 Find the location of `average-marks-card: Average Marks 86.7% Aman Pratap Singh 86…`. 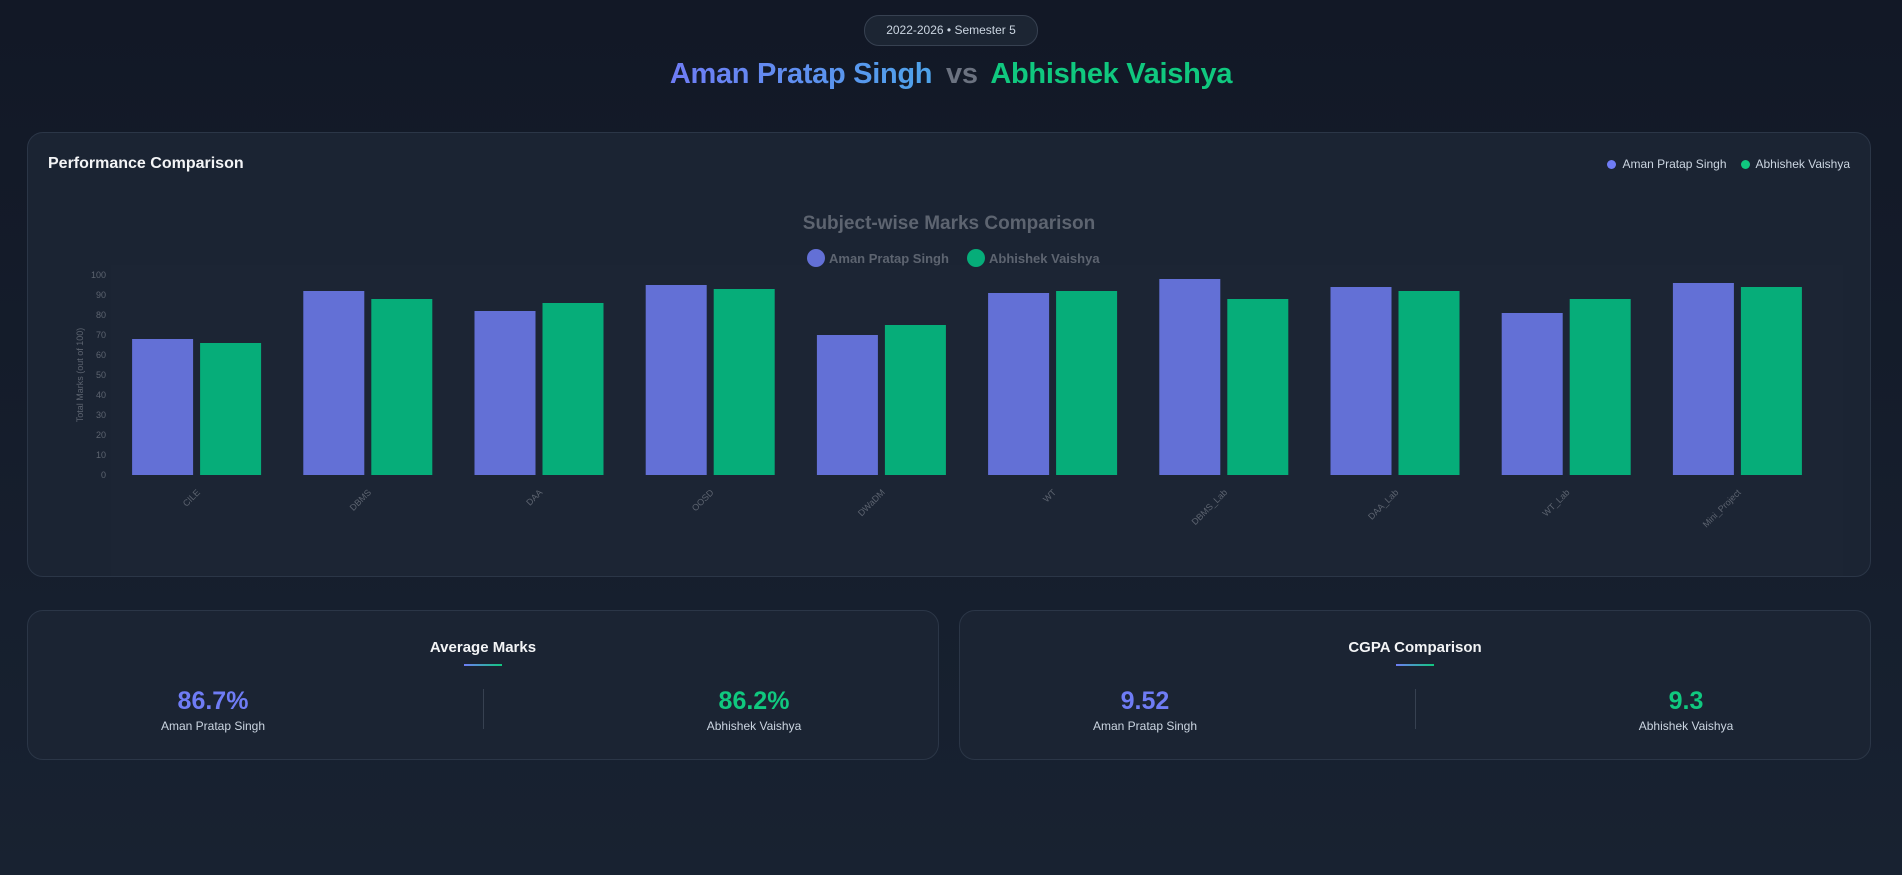

average-marks-card: Average Marks 86.7% Aman Pratap Singh 86… is located at coordinates (483, 685).